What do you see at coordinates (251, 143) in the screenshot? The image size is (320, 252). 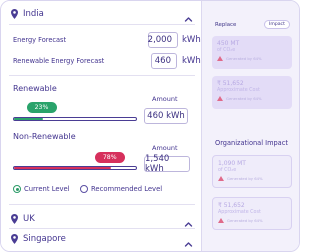 I see `organizational-impact-heading: Organizational Impact` at bounding box center [251, 143].